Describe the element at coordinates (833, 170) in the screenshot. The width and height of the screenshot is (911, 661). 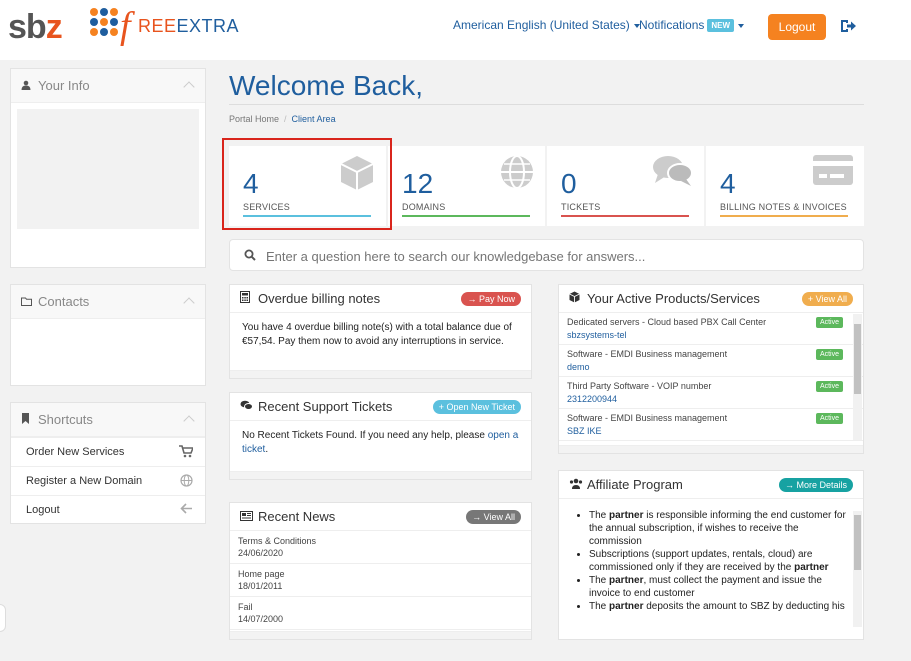
I see `credit-card-icon` at that location.